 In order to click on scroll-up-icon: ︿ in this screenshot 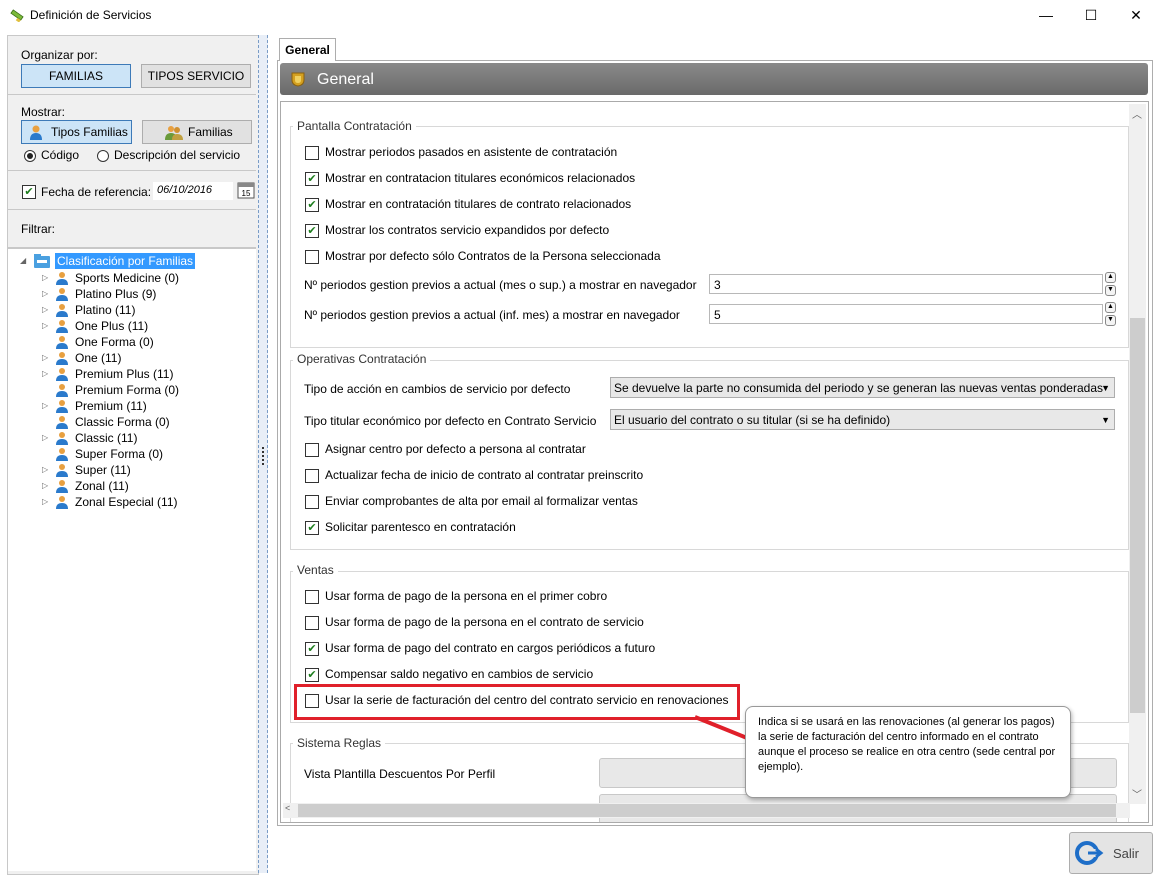, I will do `click(1137, 113)`.